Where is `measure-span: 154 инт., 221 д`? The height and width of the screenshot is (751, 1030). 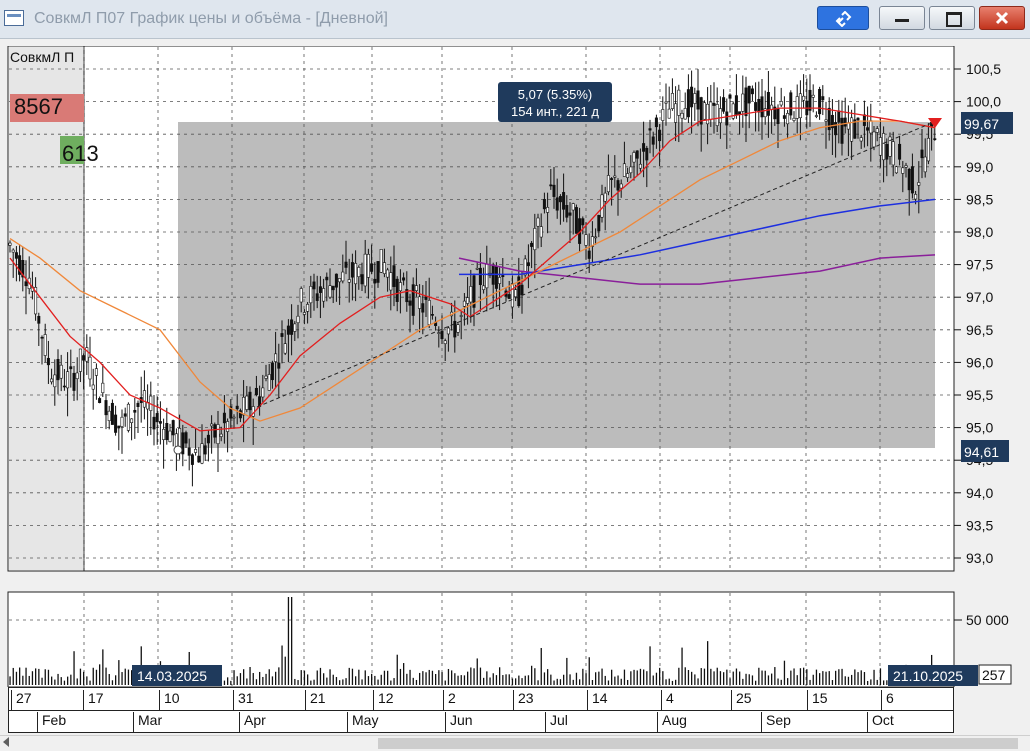
measure-span: 154 инт., 221 д is located at coordinates (555, 111).